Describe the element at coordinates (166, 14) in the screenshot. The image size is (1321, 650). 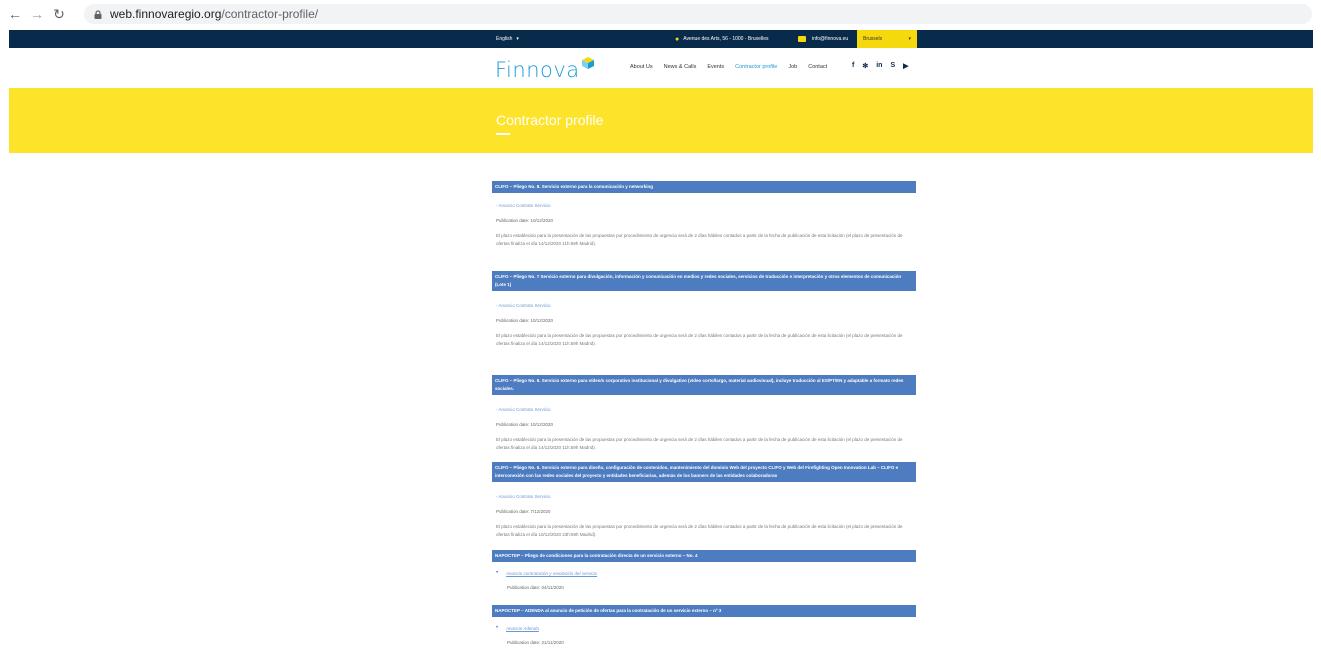
I see `url-host: web.finnovaregio.org` at that location.